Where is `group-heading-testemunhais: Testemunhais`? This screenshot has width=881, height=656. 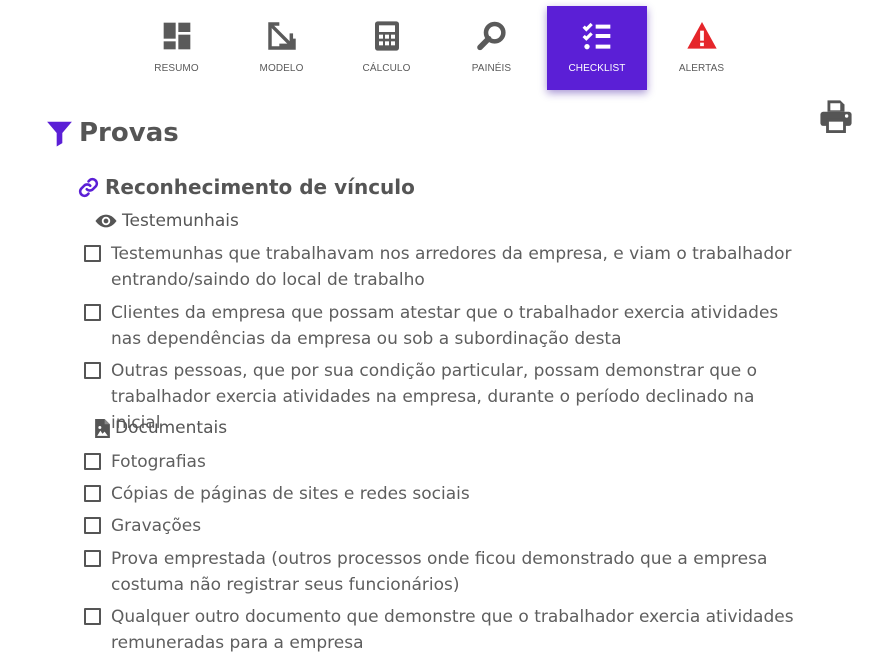 group-heading-testemunhais: Testemunhais is located at coordinates (167, 221).